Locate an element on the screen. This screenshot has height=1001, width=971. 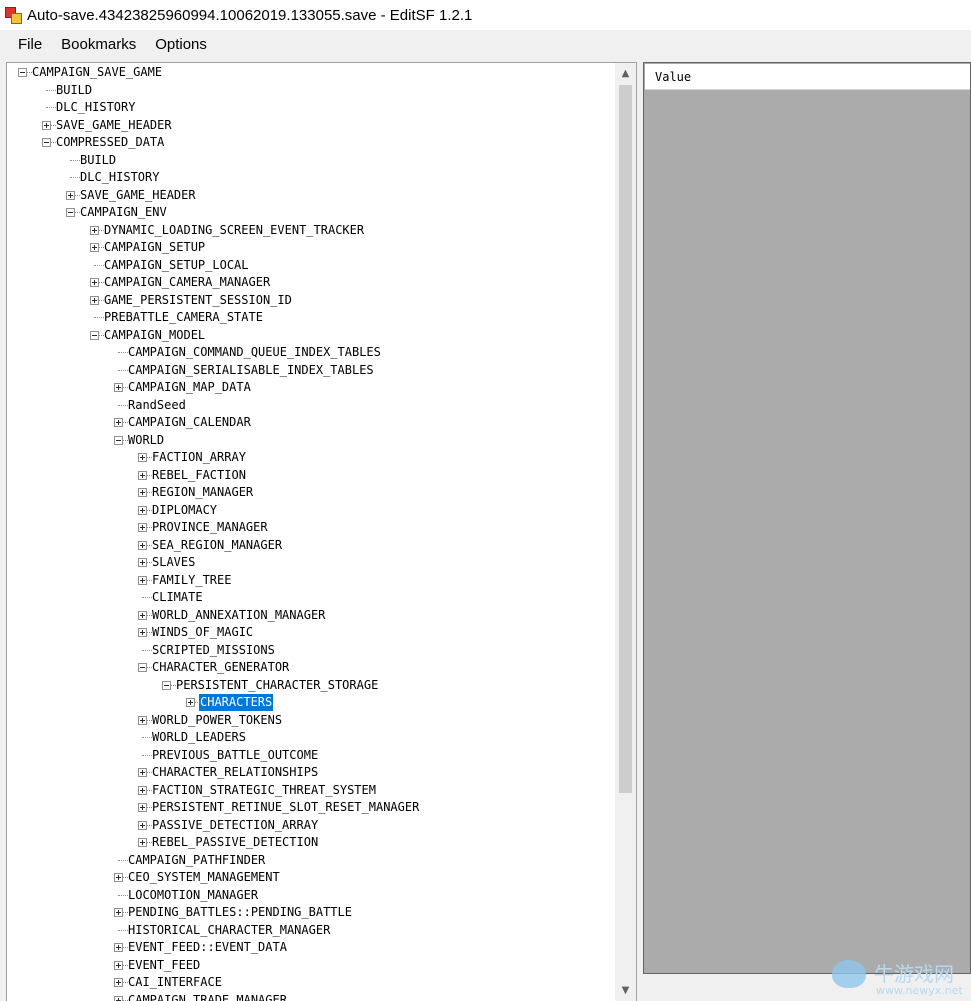
tree-node-label: WORLD_POWER_TOKENS is located at coordinates (217, 720).